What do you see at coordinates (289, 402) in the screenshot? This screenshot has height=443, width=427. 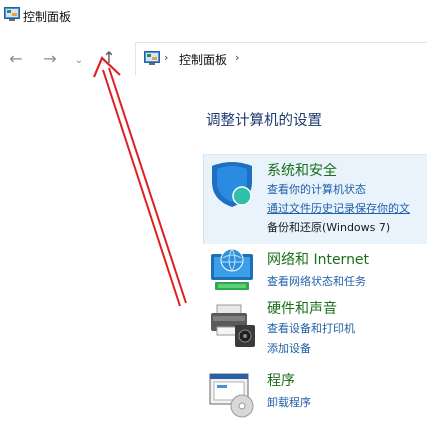 I see `link-uninstall-program: 卸载程序` at bounding box center [289, 402].